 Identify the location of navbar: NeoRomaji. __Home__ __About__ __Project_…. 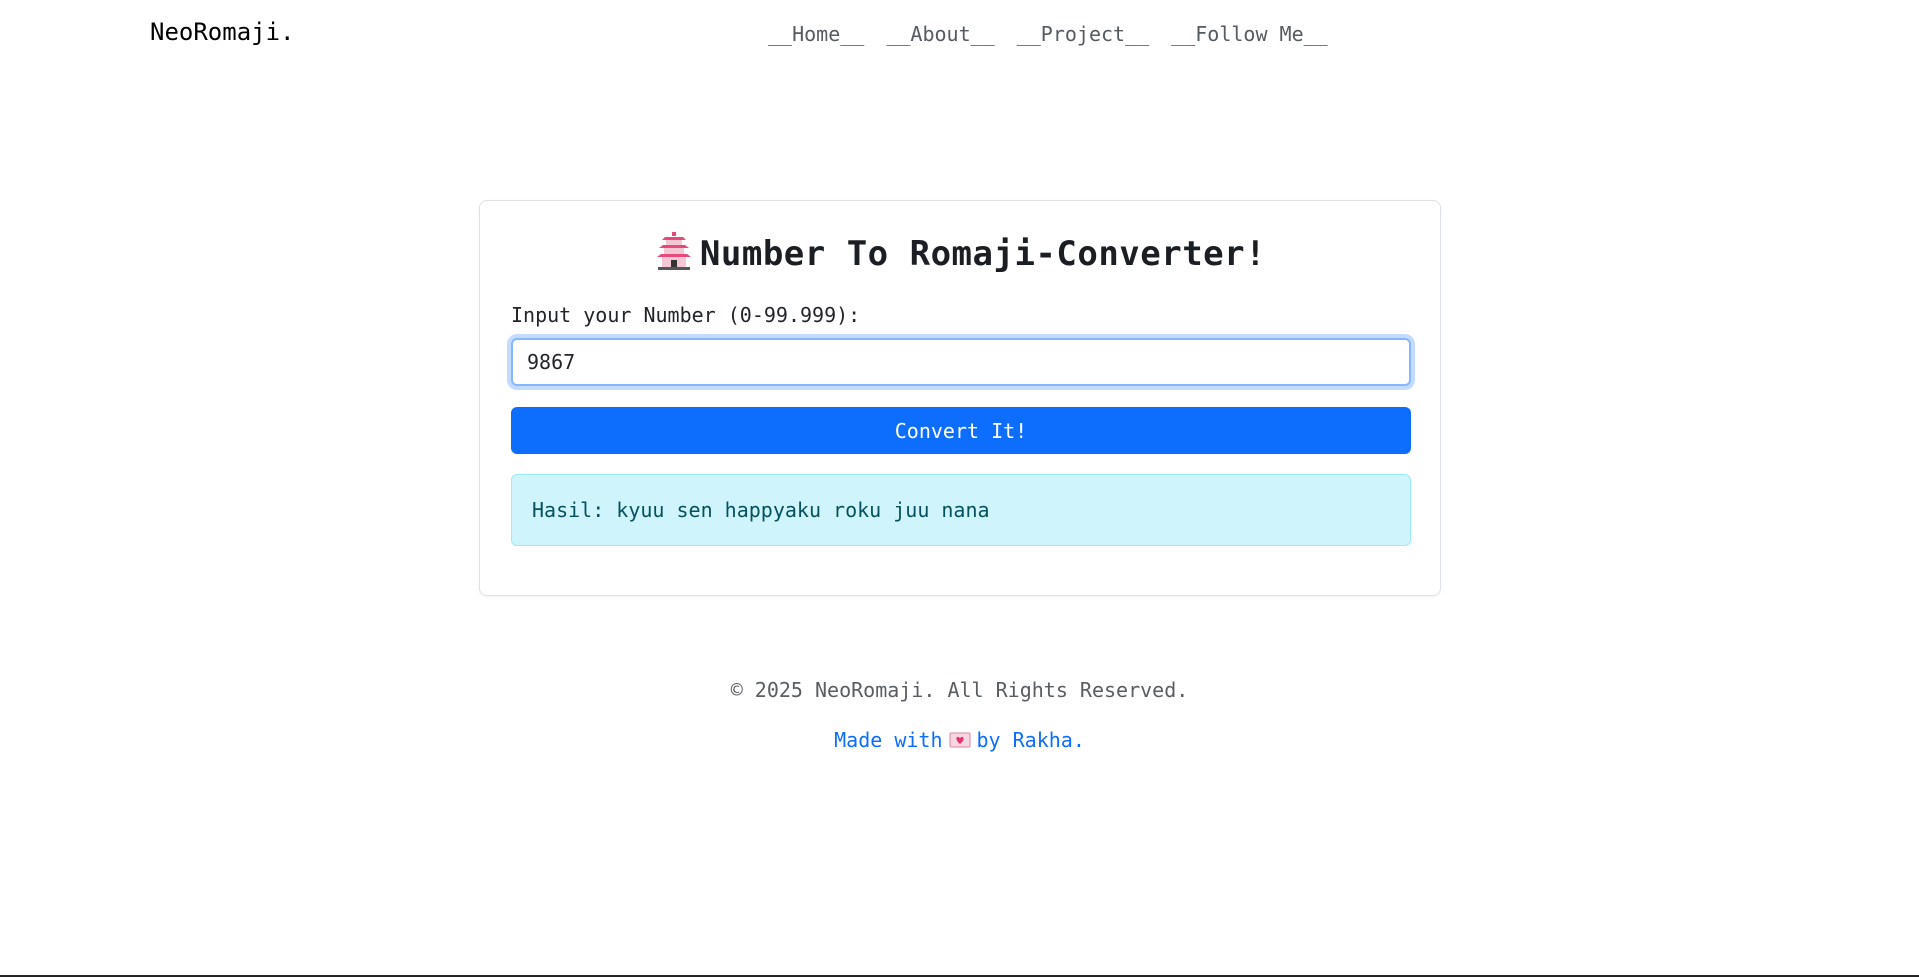
(959, 34).